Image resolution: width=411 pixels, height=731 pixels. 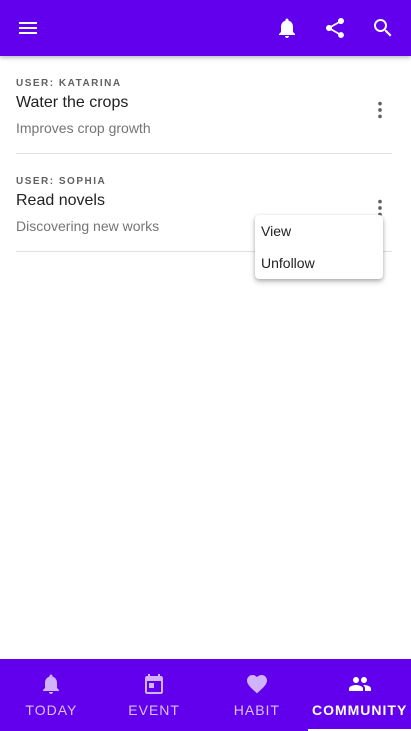 I want to click on nav-item-habit: HABIT, so click(x=257, y=695).